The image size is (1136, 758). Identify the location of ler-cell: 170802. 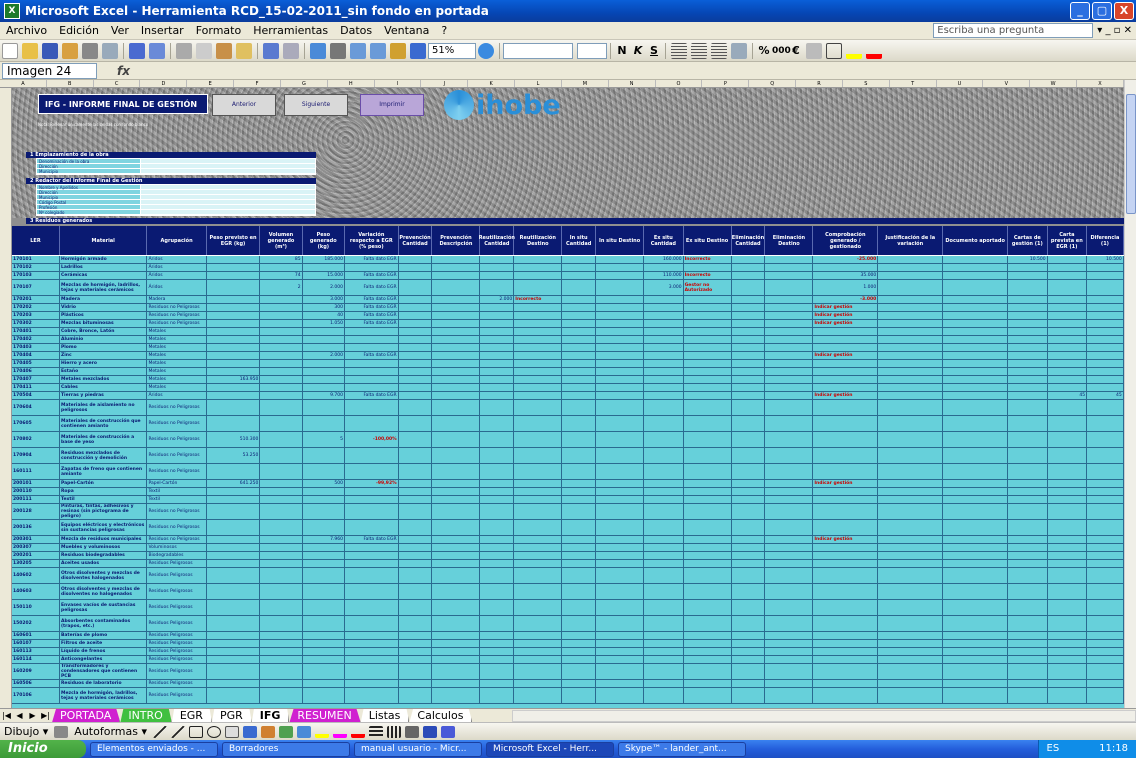
(36, 439).